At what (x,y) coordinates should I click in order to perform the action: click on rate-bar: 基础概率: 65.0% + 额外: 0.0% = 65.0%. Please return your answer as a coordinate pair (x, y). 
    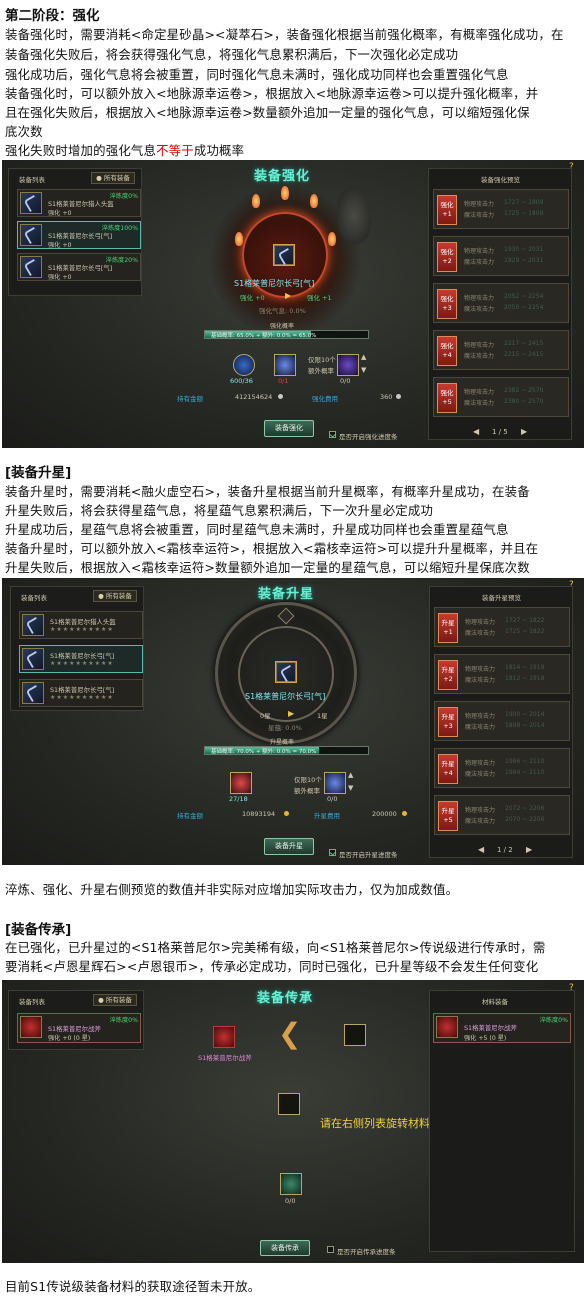
    Looking at the image, I should click on (286, 334).